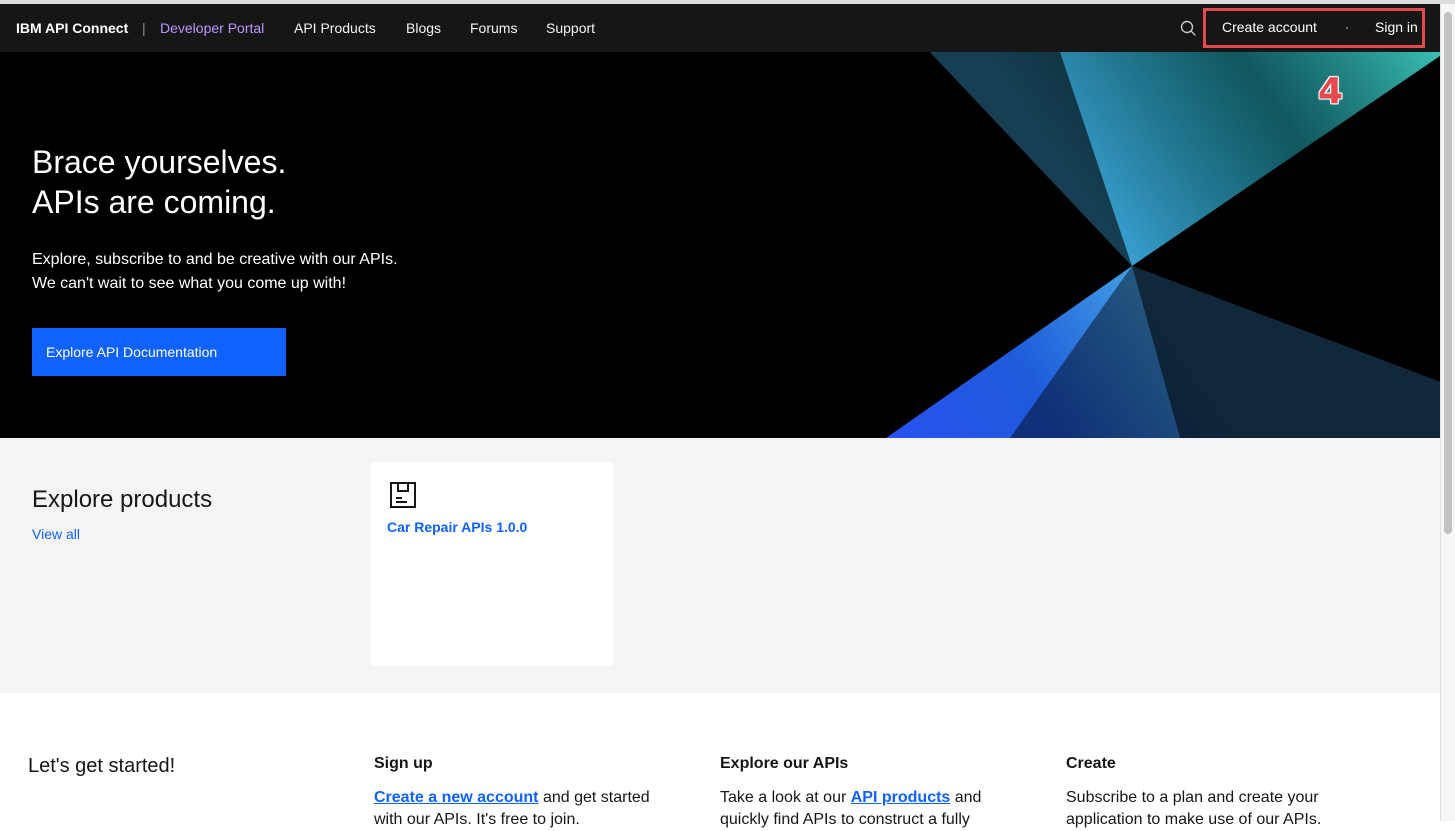 The height and width of the screenshot is (831, 1455). What do you see at coordinates (423, 28) in the screenshot?
I see `nav-blogs: Blogs` at bounding box center [423, 28].